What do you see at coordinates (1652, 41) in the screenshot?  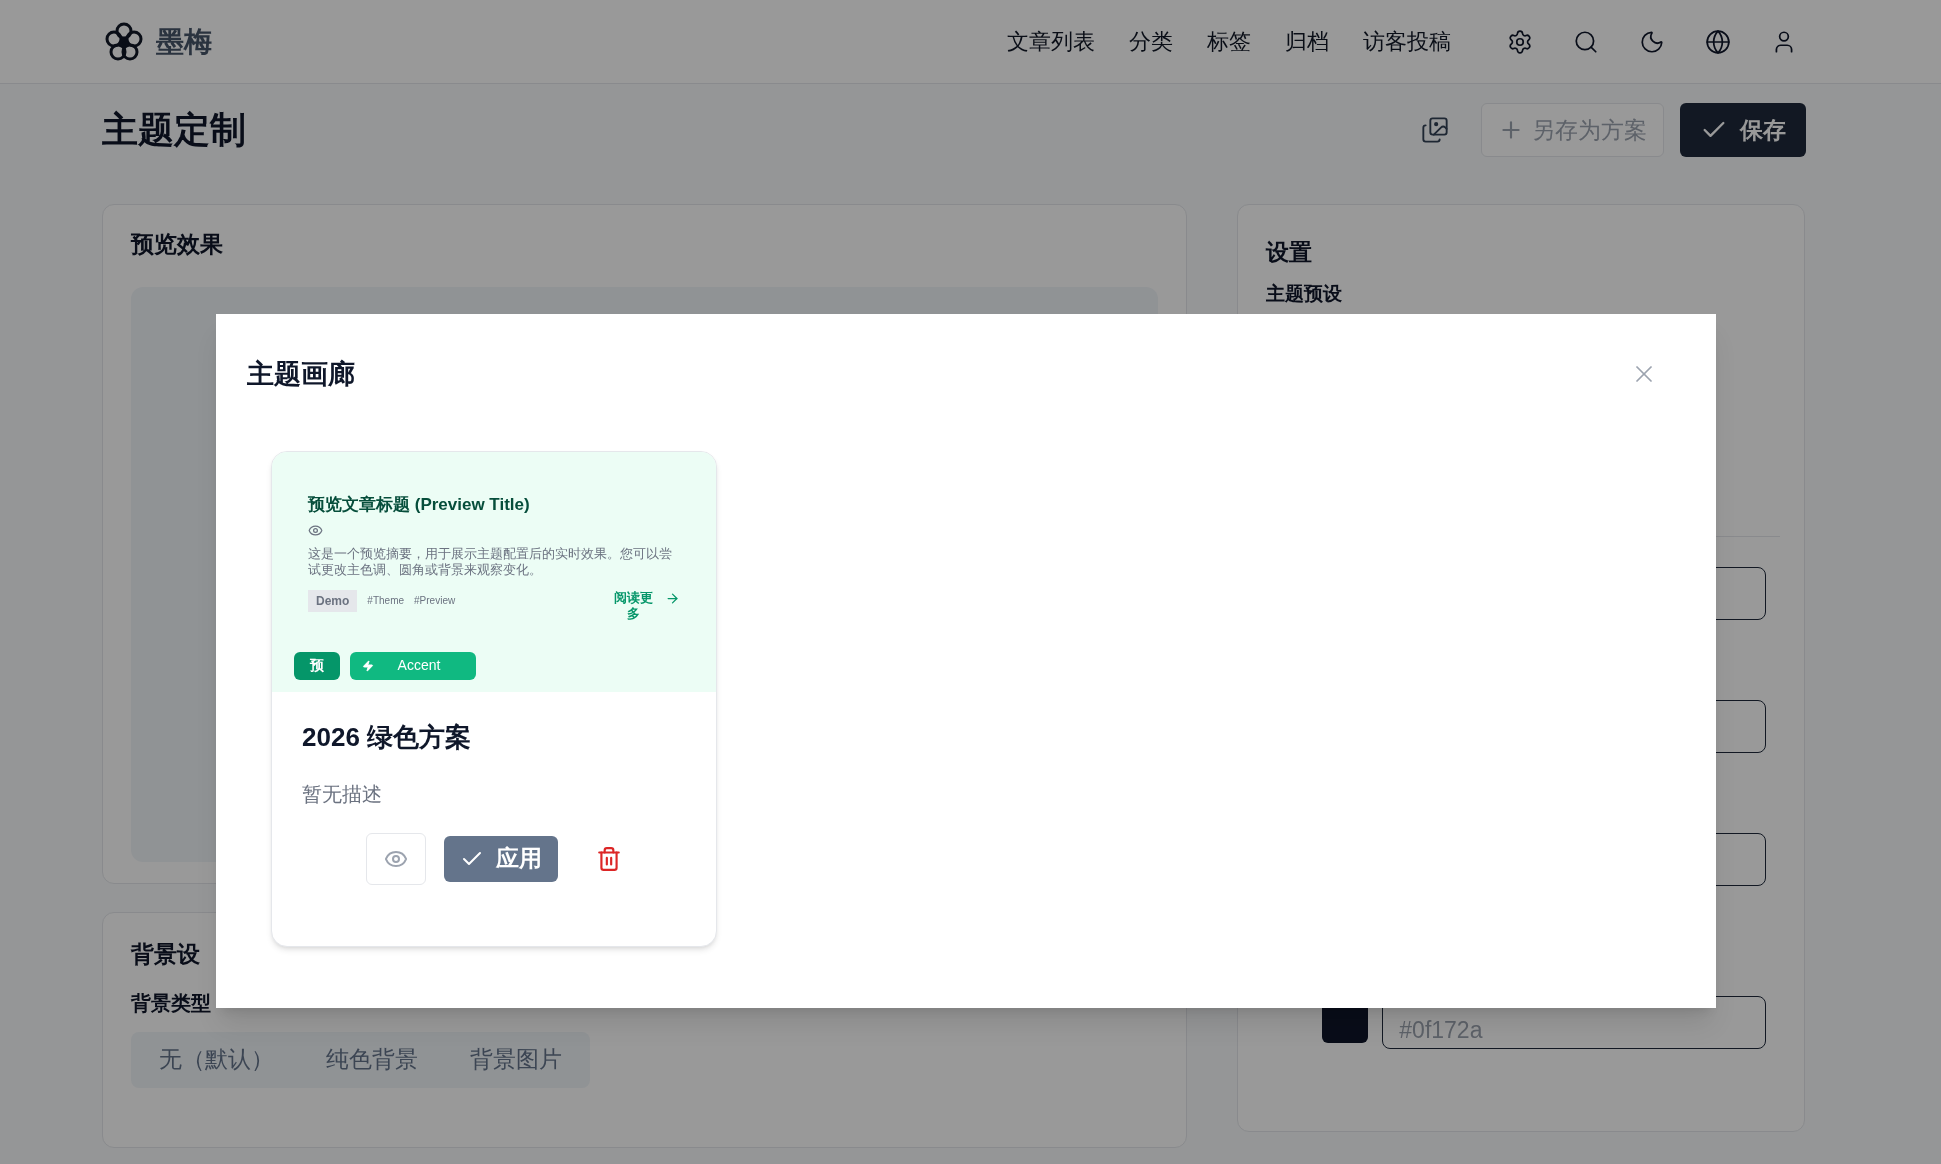 I see `moon-icon` at bounding box center [1652, 41].